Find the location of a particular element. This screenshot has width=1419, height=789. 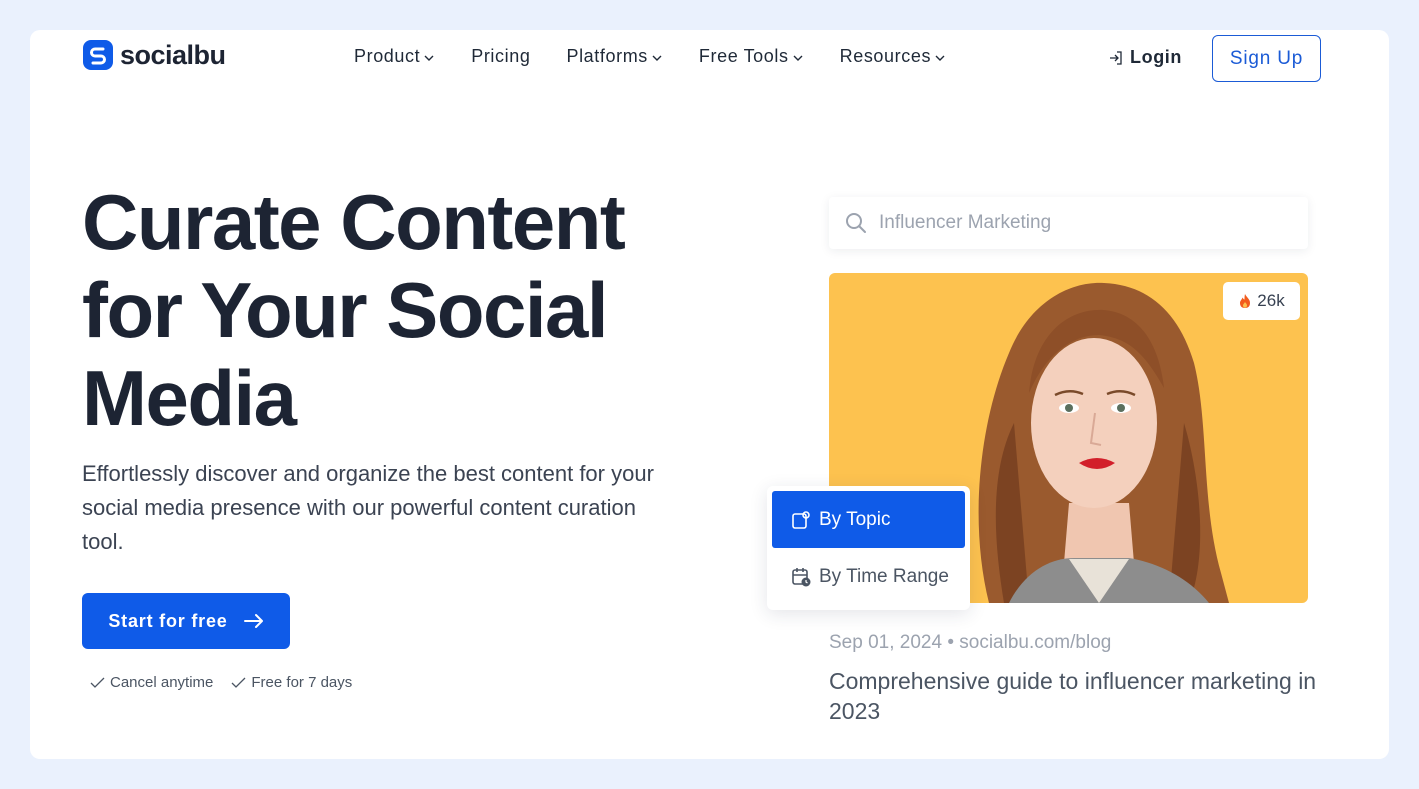

sign-in-icon is located at coordinates (1116, 57).